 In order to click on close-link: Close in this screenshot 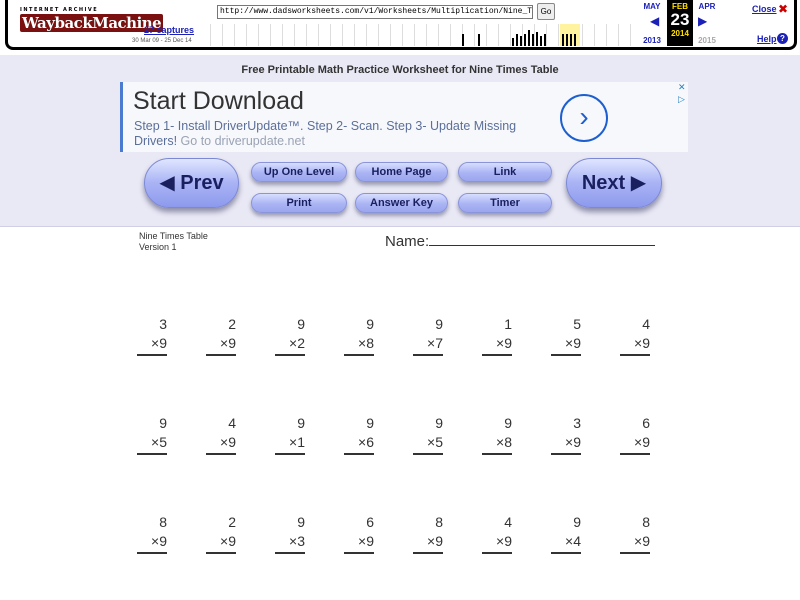, I will do `click(764, 9)`.